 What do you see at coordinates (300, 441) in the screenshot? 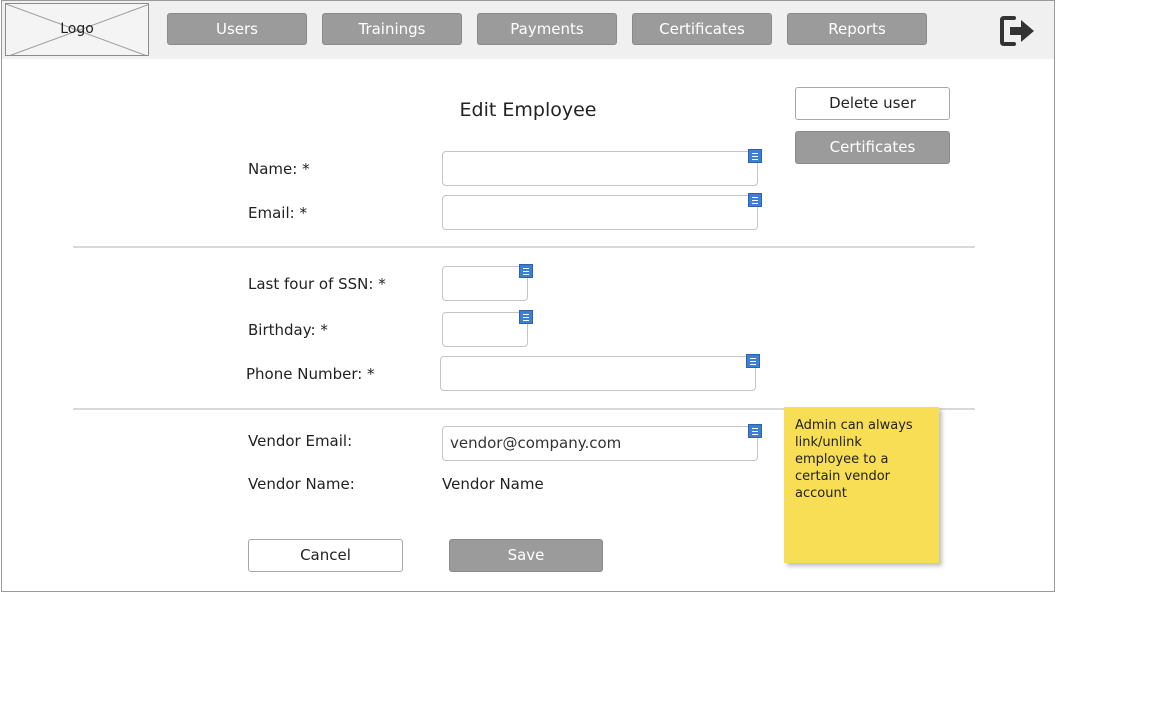
I see `vendor-email-label: Vendor Email:` at bounding box center [300, 441].